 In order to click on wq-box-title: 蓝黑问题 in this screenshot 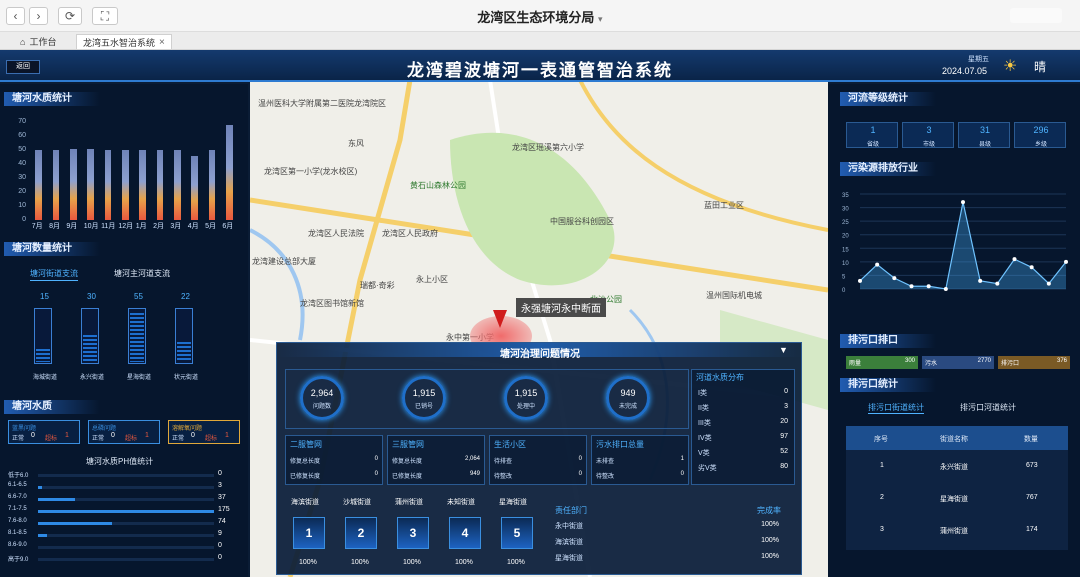, I will do `click(24, 429)`.